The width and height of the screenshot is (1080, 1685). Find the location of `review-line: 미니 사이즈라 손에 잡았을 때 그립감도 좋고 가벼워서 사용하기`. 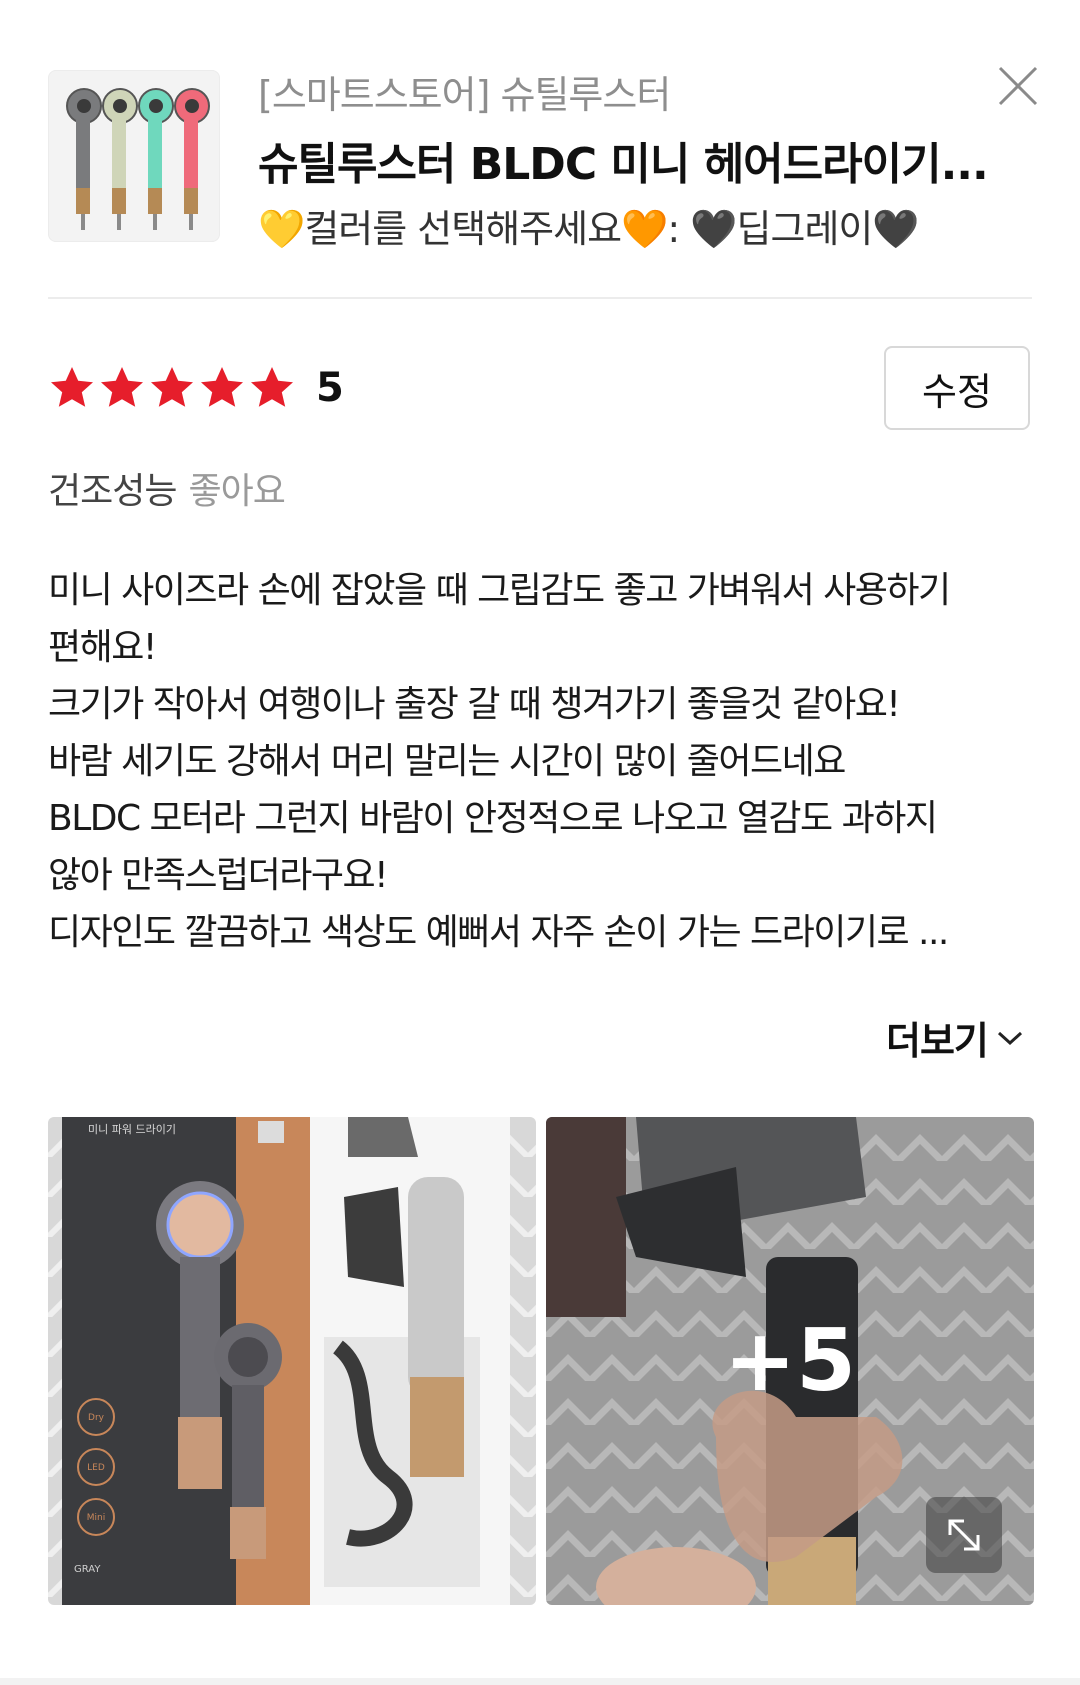

review-line: 미니 사이즈라 손에 잡았을 때 그립감도 좋고 가벼워서 사용하기 is located at coordinates (499, 590).